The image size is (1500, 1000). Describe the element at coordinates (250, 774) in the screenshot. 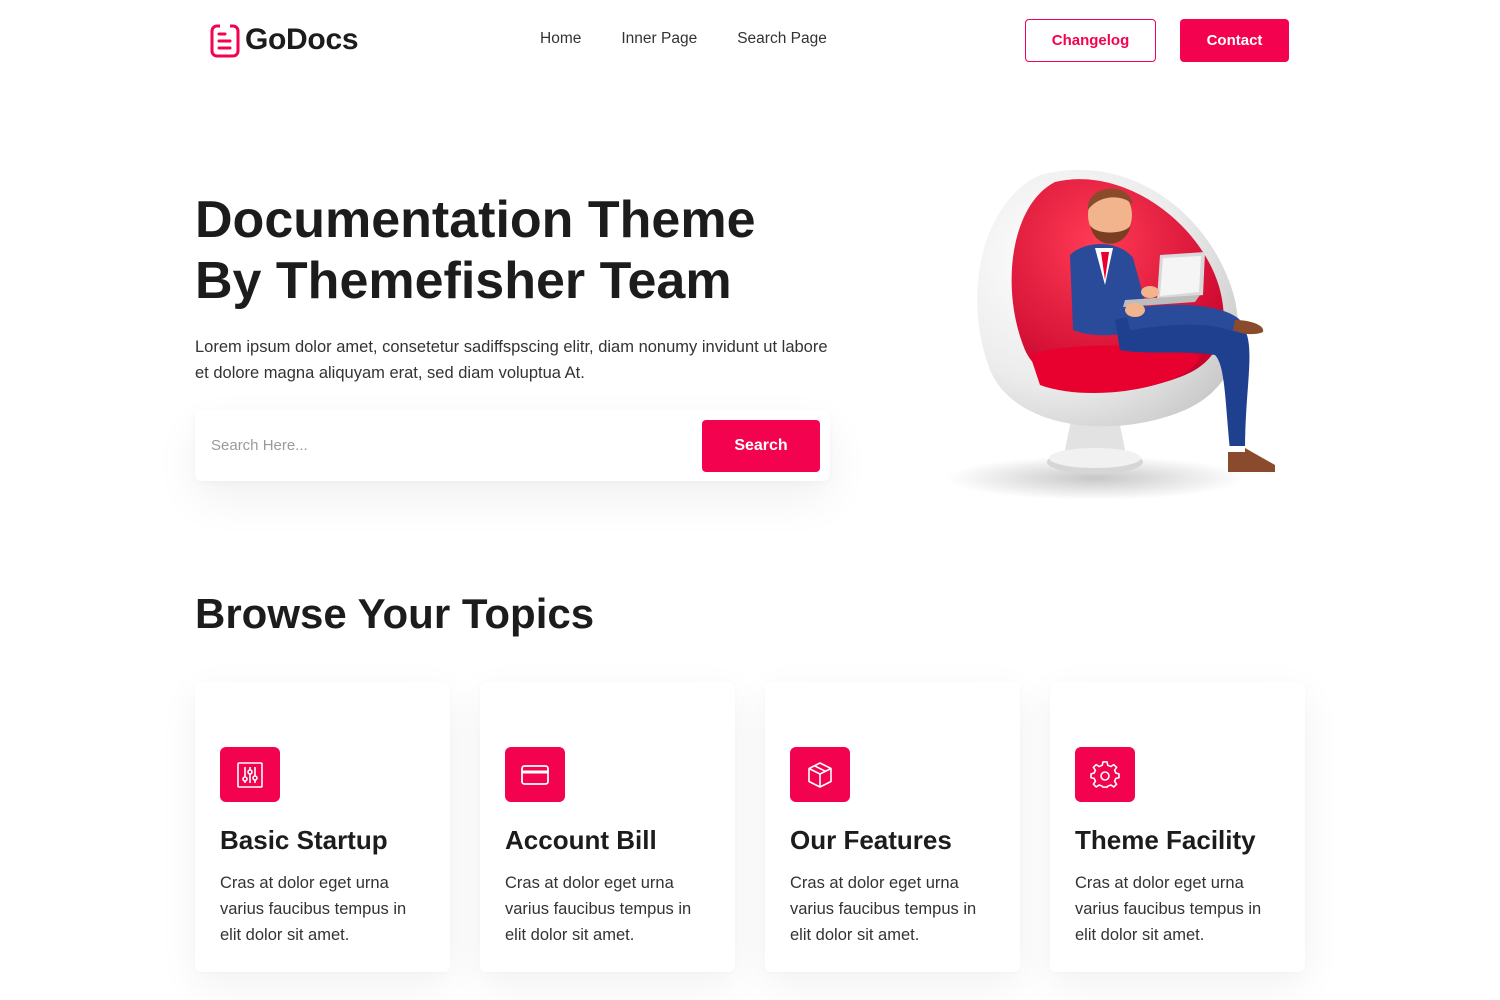

I see `sliders-icon` at that location.